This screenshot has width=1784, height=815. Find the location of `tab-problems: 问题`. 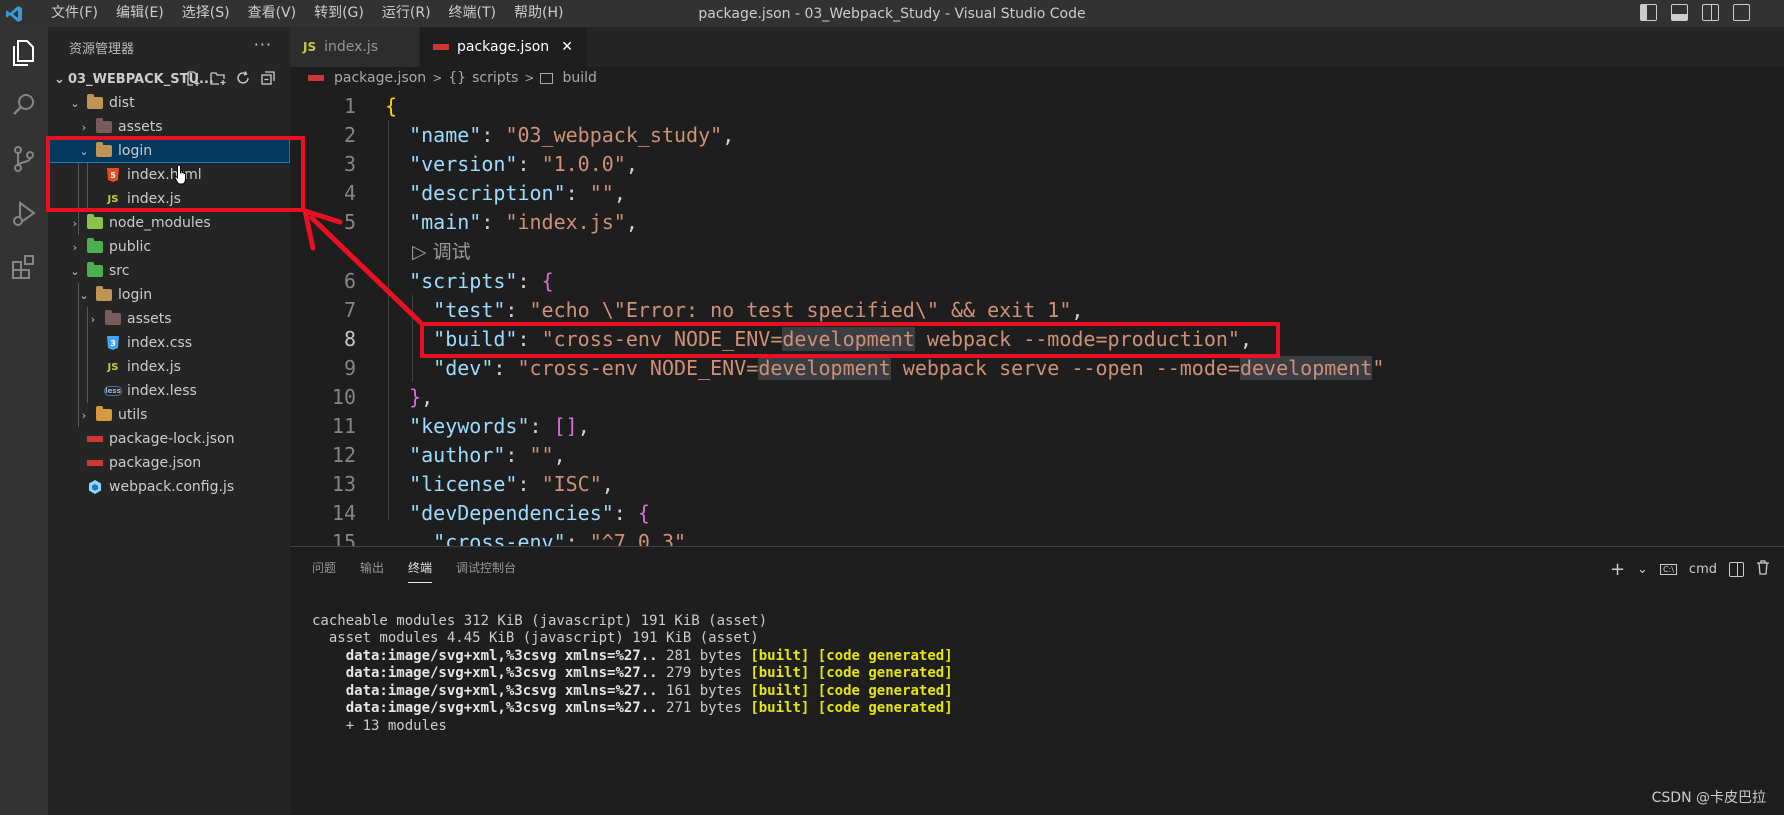

tab-problems: 问题 is located at coordinates (324, 571).